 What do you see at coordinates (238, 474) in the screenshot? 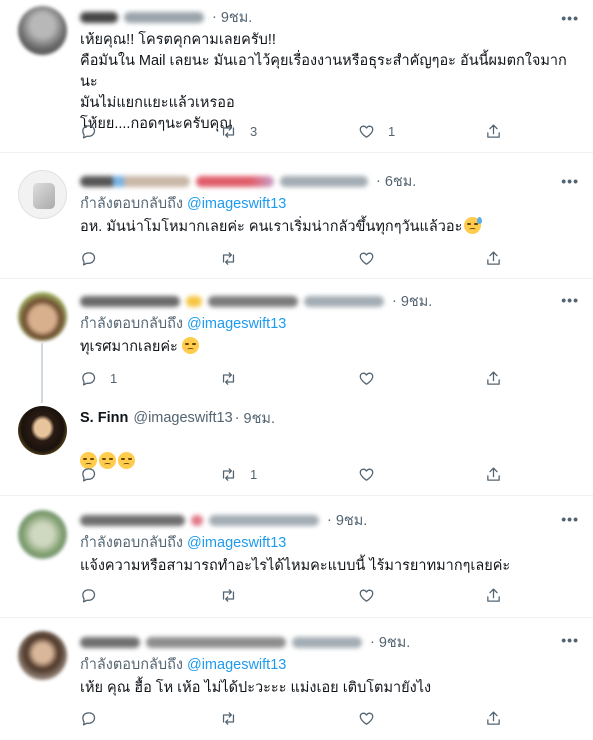
I see `retweet-button: 1` at bounding box center [238, 474].